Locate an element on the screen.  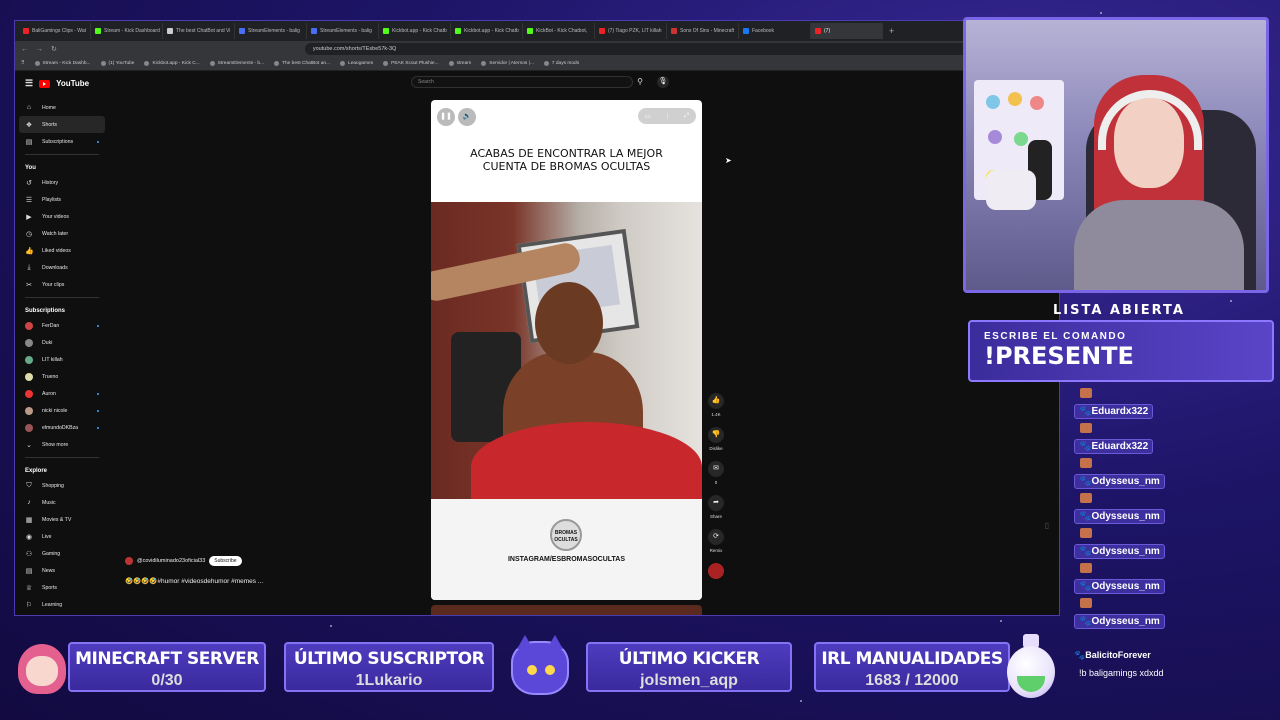
action-dislike: 👎 Dislike is located at coordinates (716, 439).